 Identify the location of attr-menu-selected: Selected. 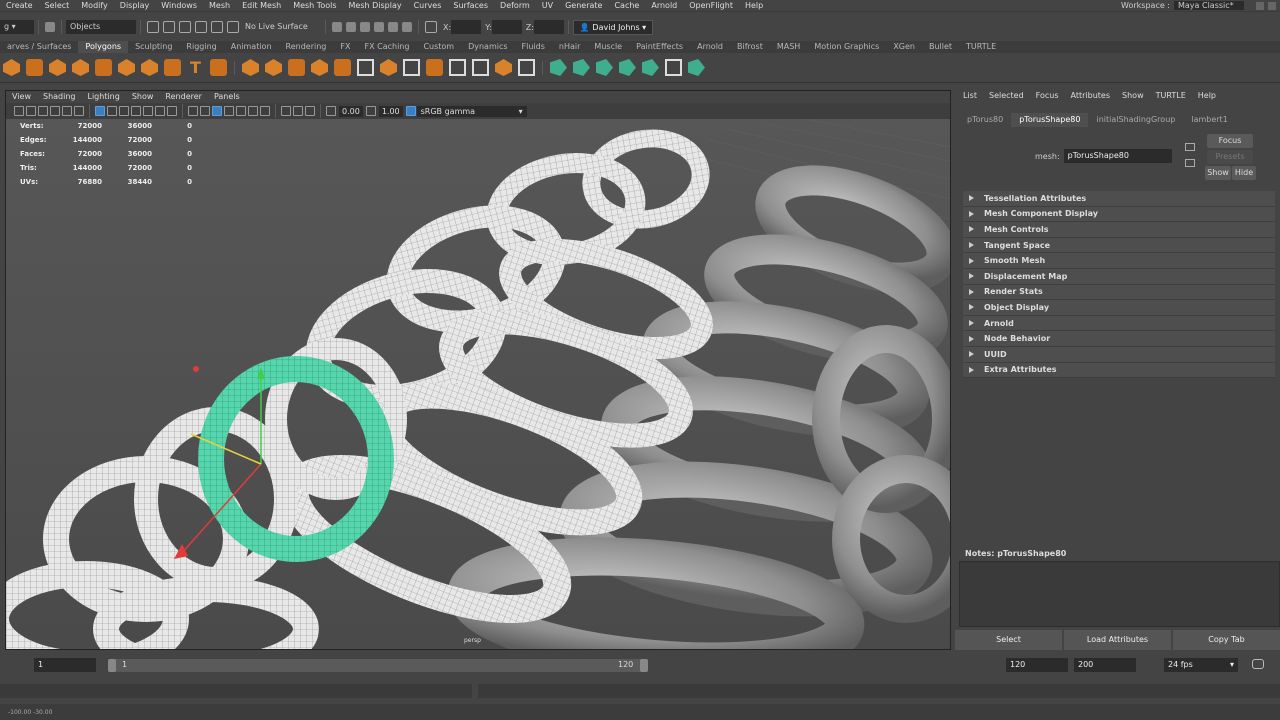
(1006, 96).